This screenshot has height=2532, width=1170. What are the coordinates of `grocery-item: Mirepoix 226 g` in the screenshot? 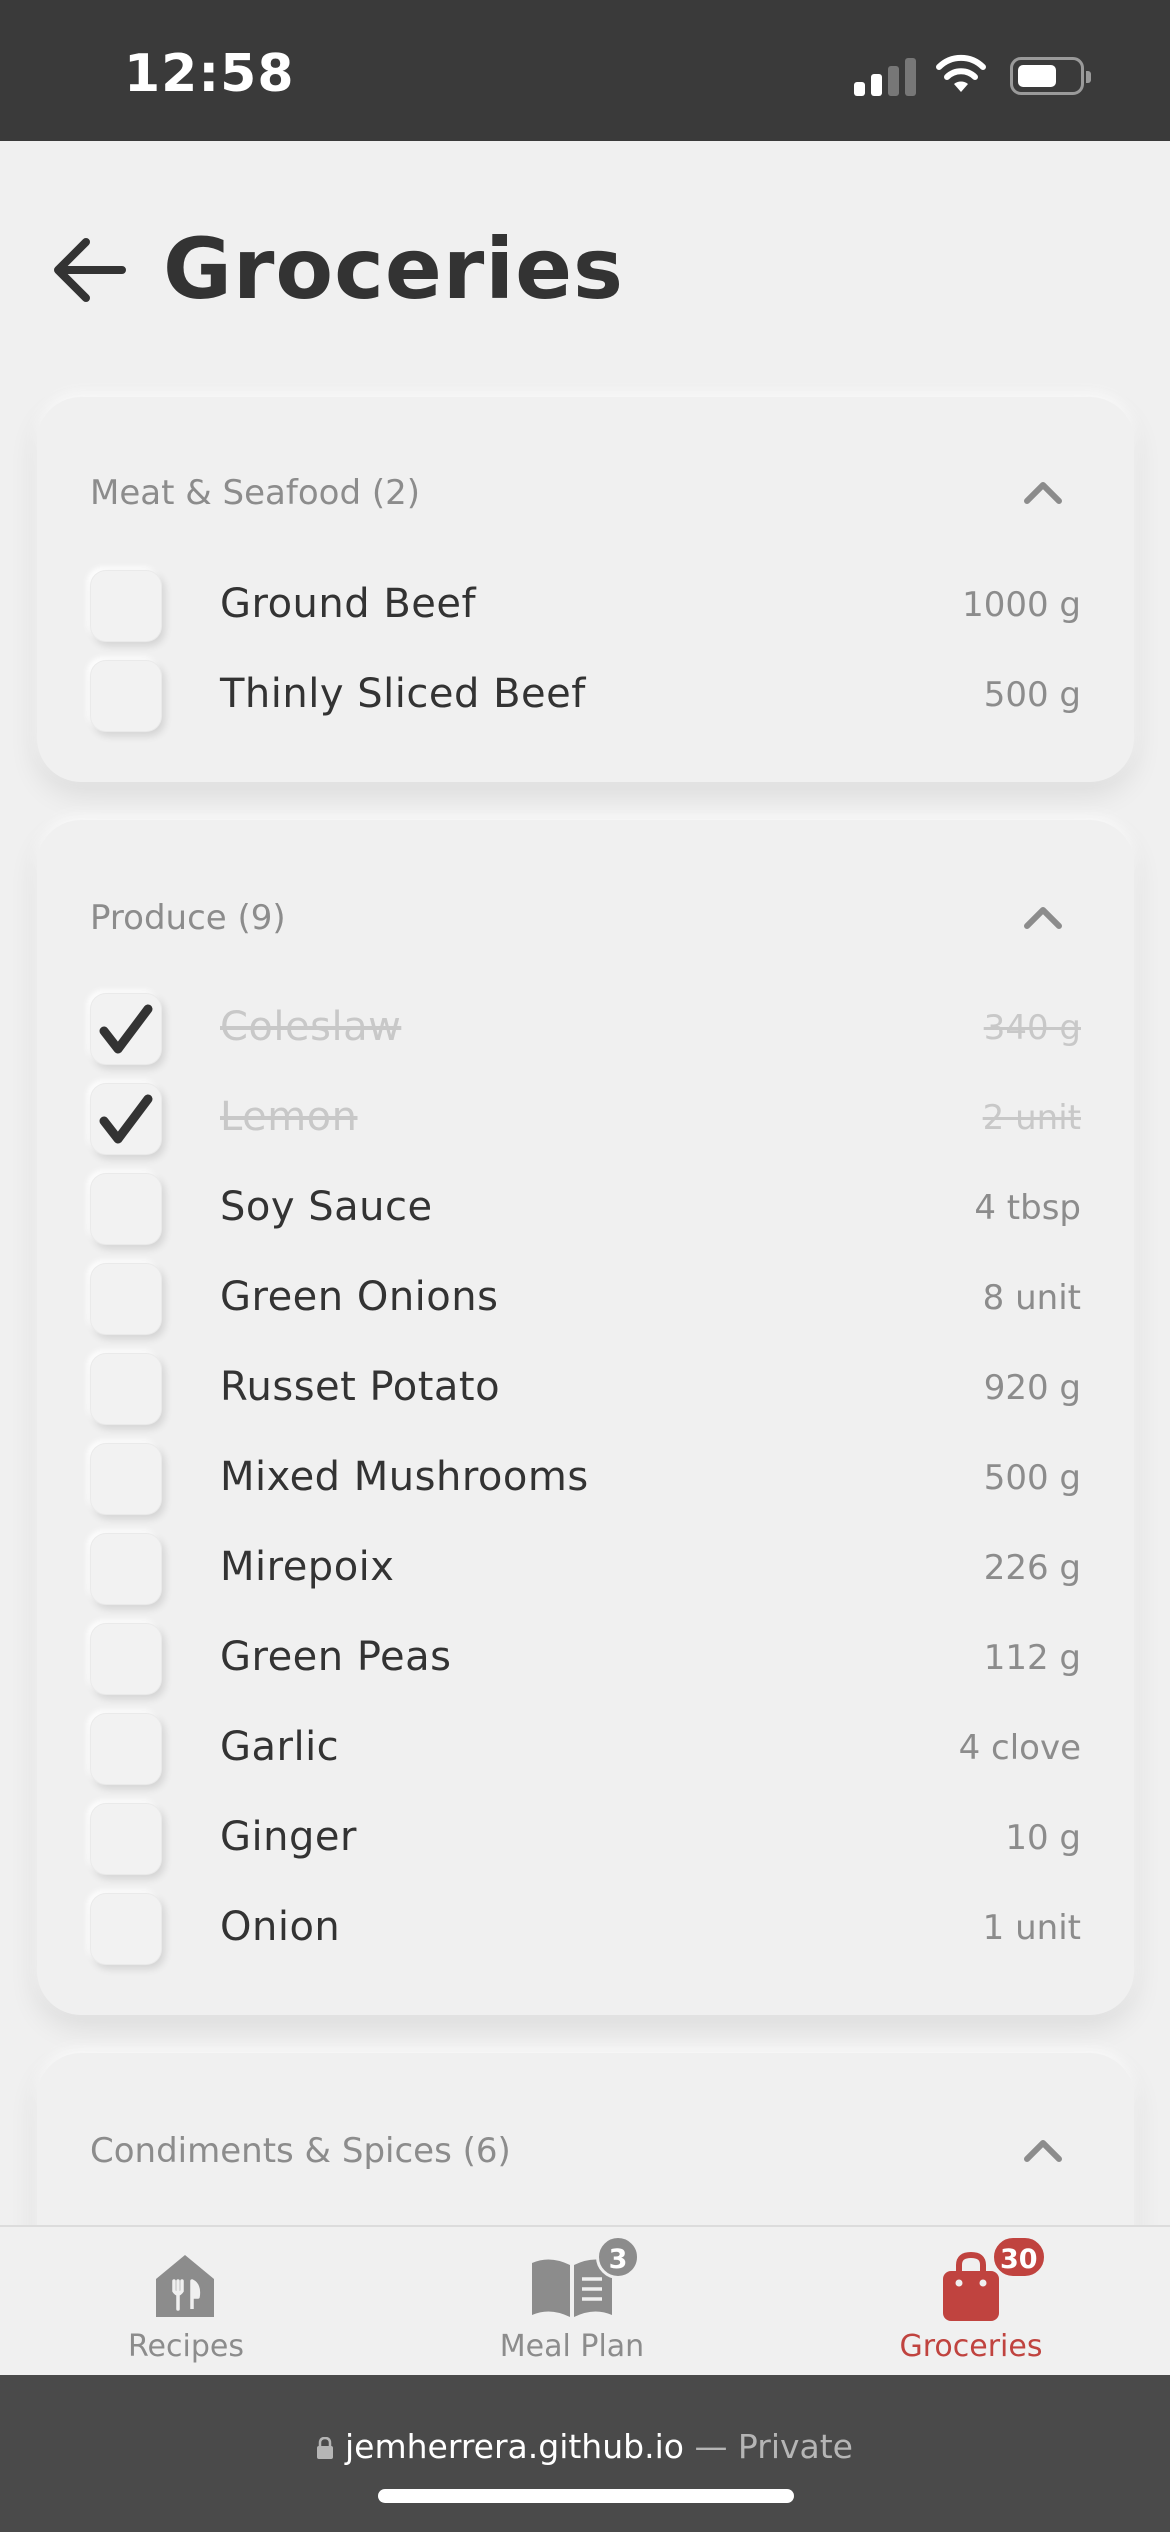 It's located at (585, 1575).